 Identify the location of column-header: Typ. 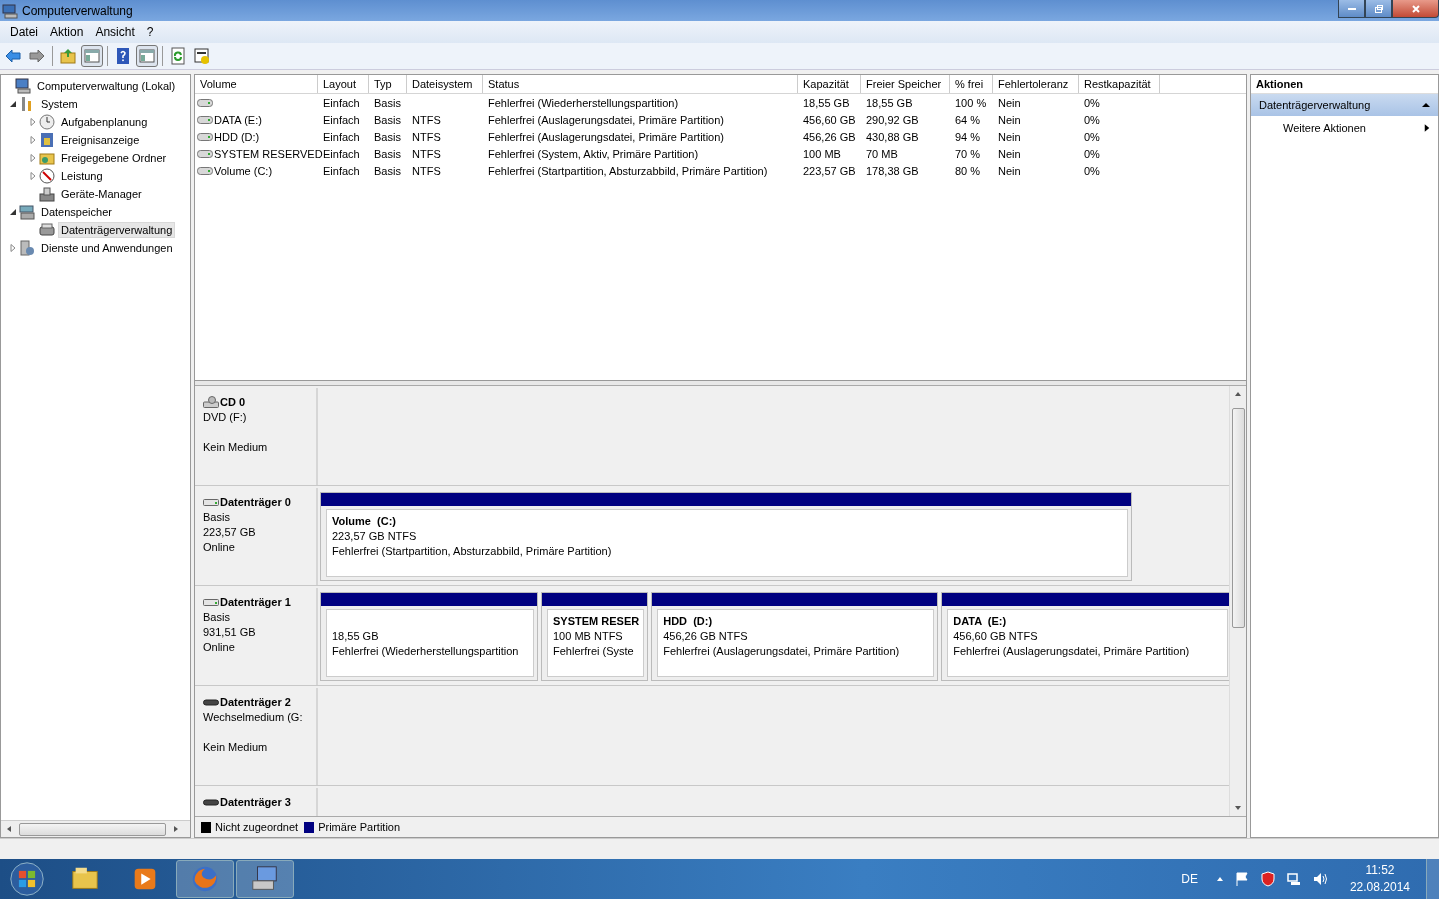
(388, 84).